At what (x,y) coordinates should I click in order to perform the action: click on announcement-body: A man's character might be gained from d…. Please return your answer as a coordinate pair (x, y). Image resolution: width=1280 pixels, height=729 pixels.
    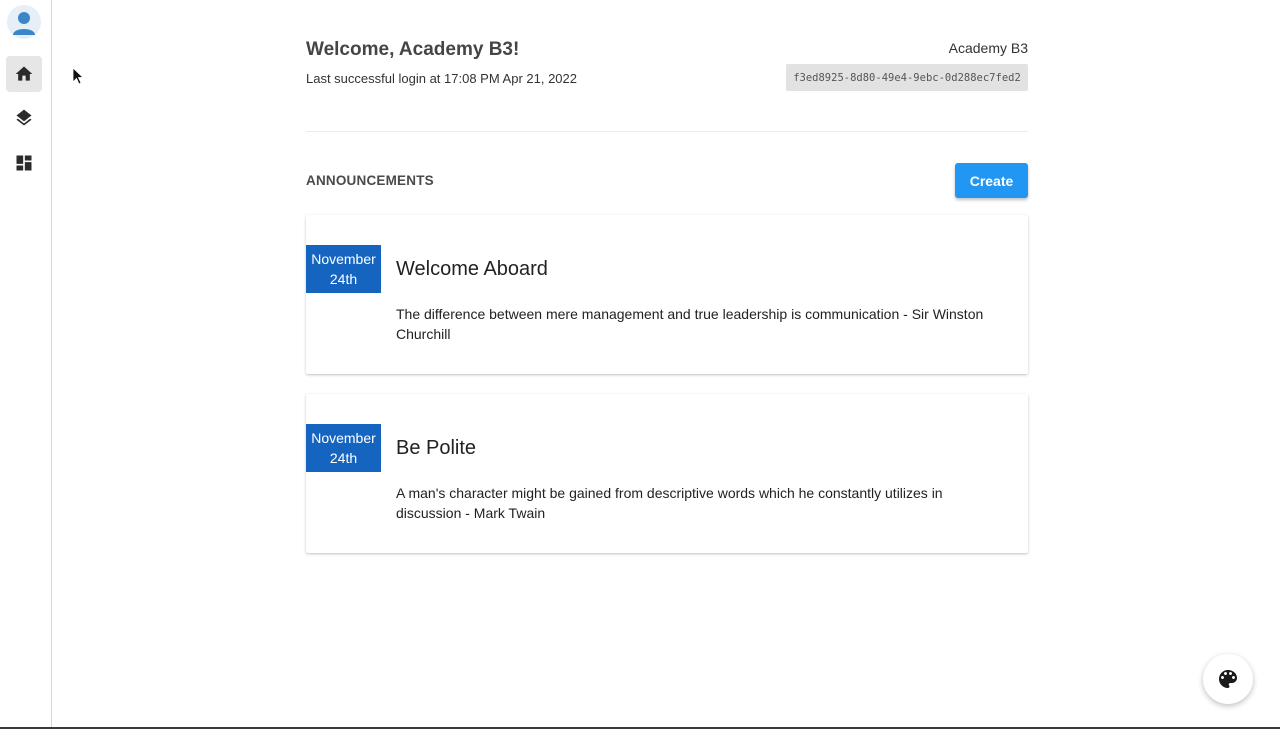
    Looking at the image, I should click on (669, 503).